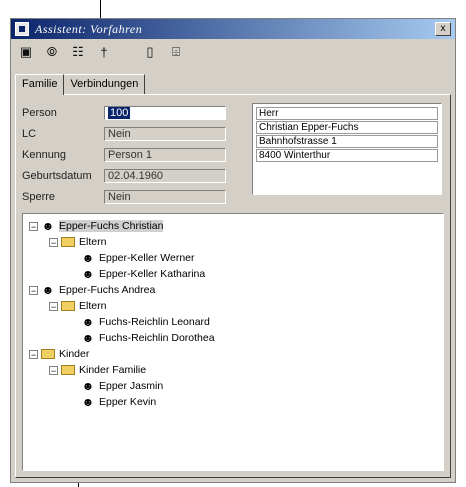 The image size is (466, 487). I want to click on form-row-person: Person 100, so click(124, 113).